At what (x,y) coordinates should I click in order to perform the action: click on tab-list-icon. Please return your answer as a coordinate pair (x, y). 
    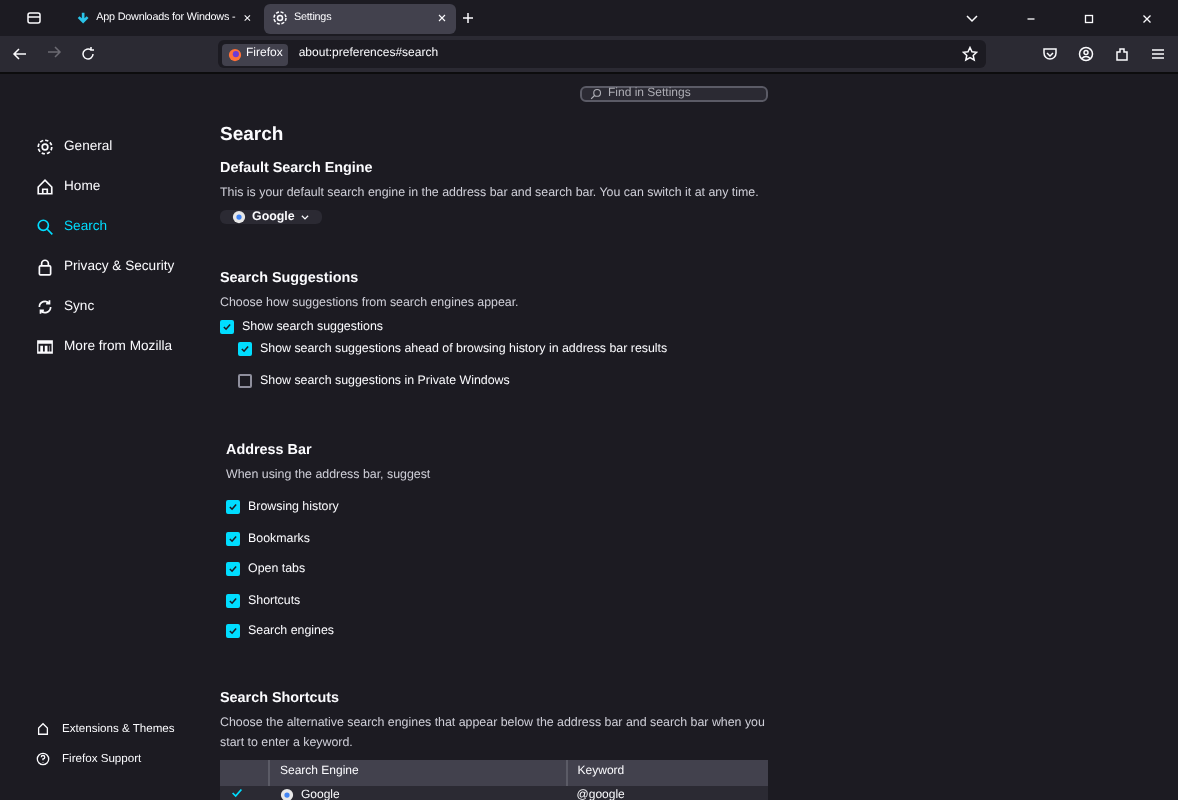
    Looking at the image, I should click on (34, 18).